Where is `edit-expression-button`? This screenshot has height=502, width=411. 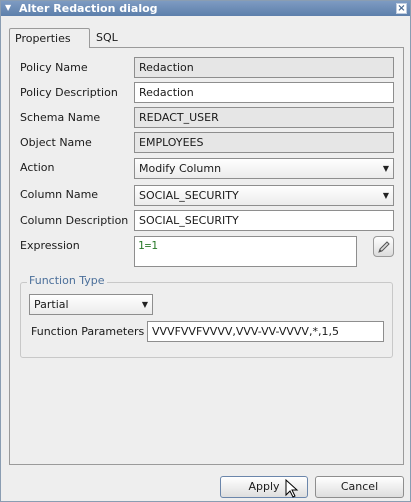
edit-expression-button is located at coordinates (383, 246).